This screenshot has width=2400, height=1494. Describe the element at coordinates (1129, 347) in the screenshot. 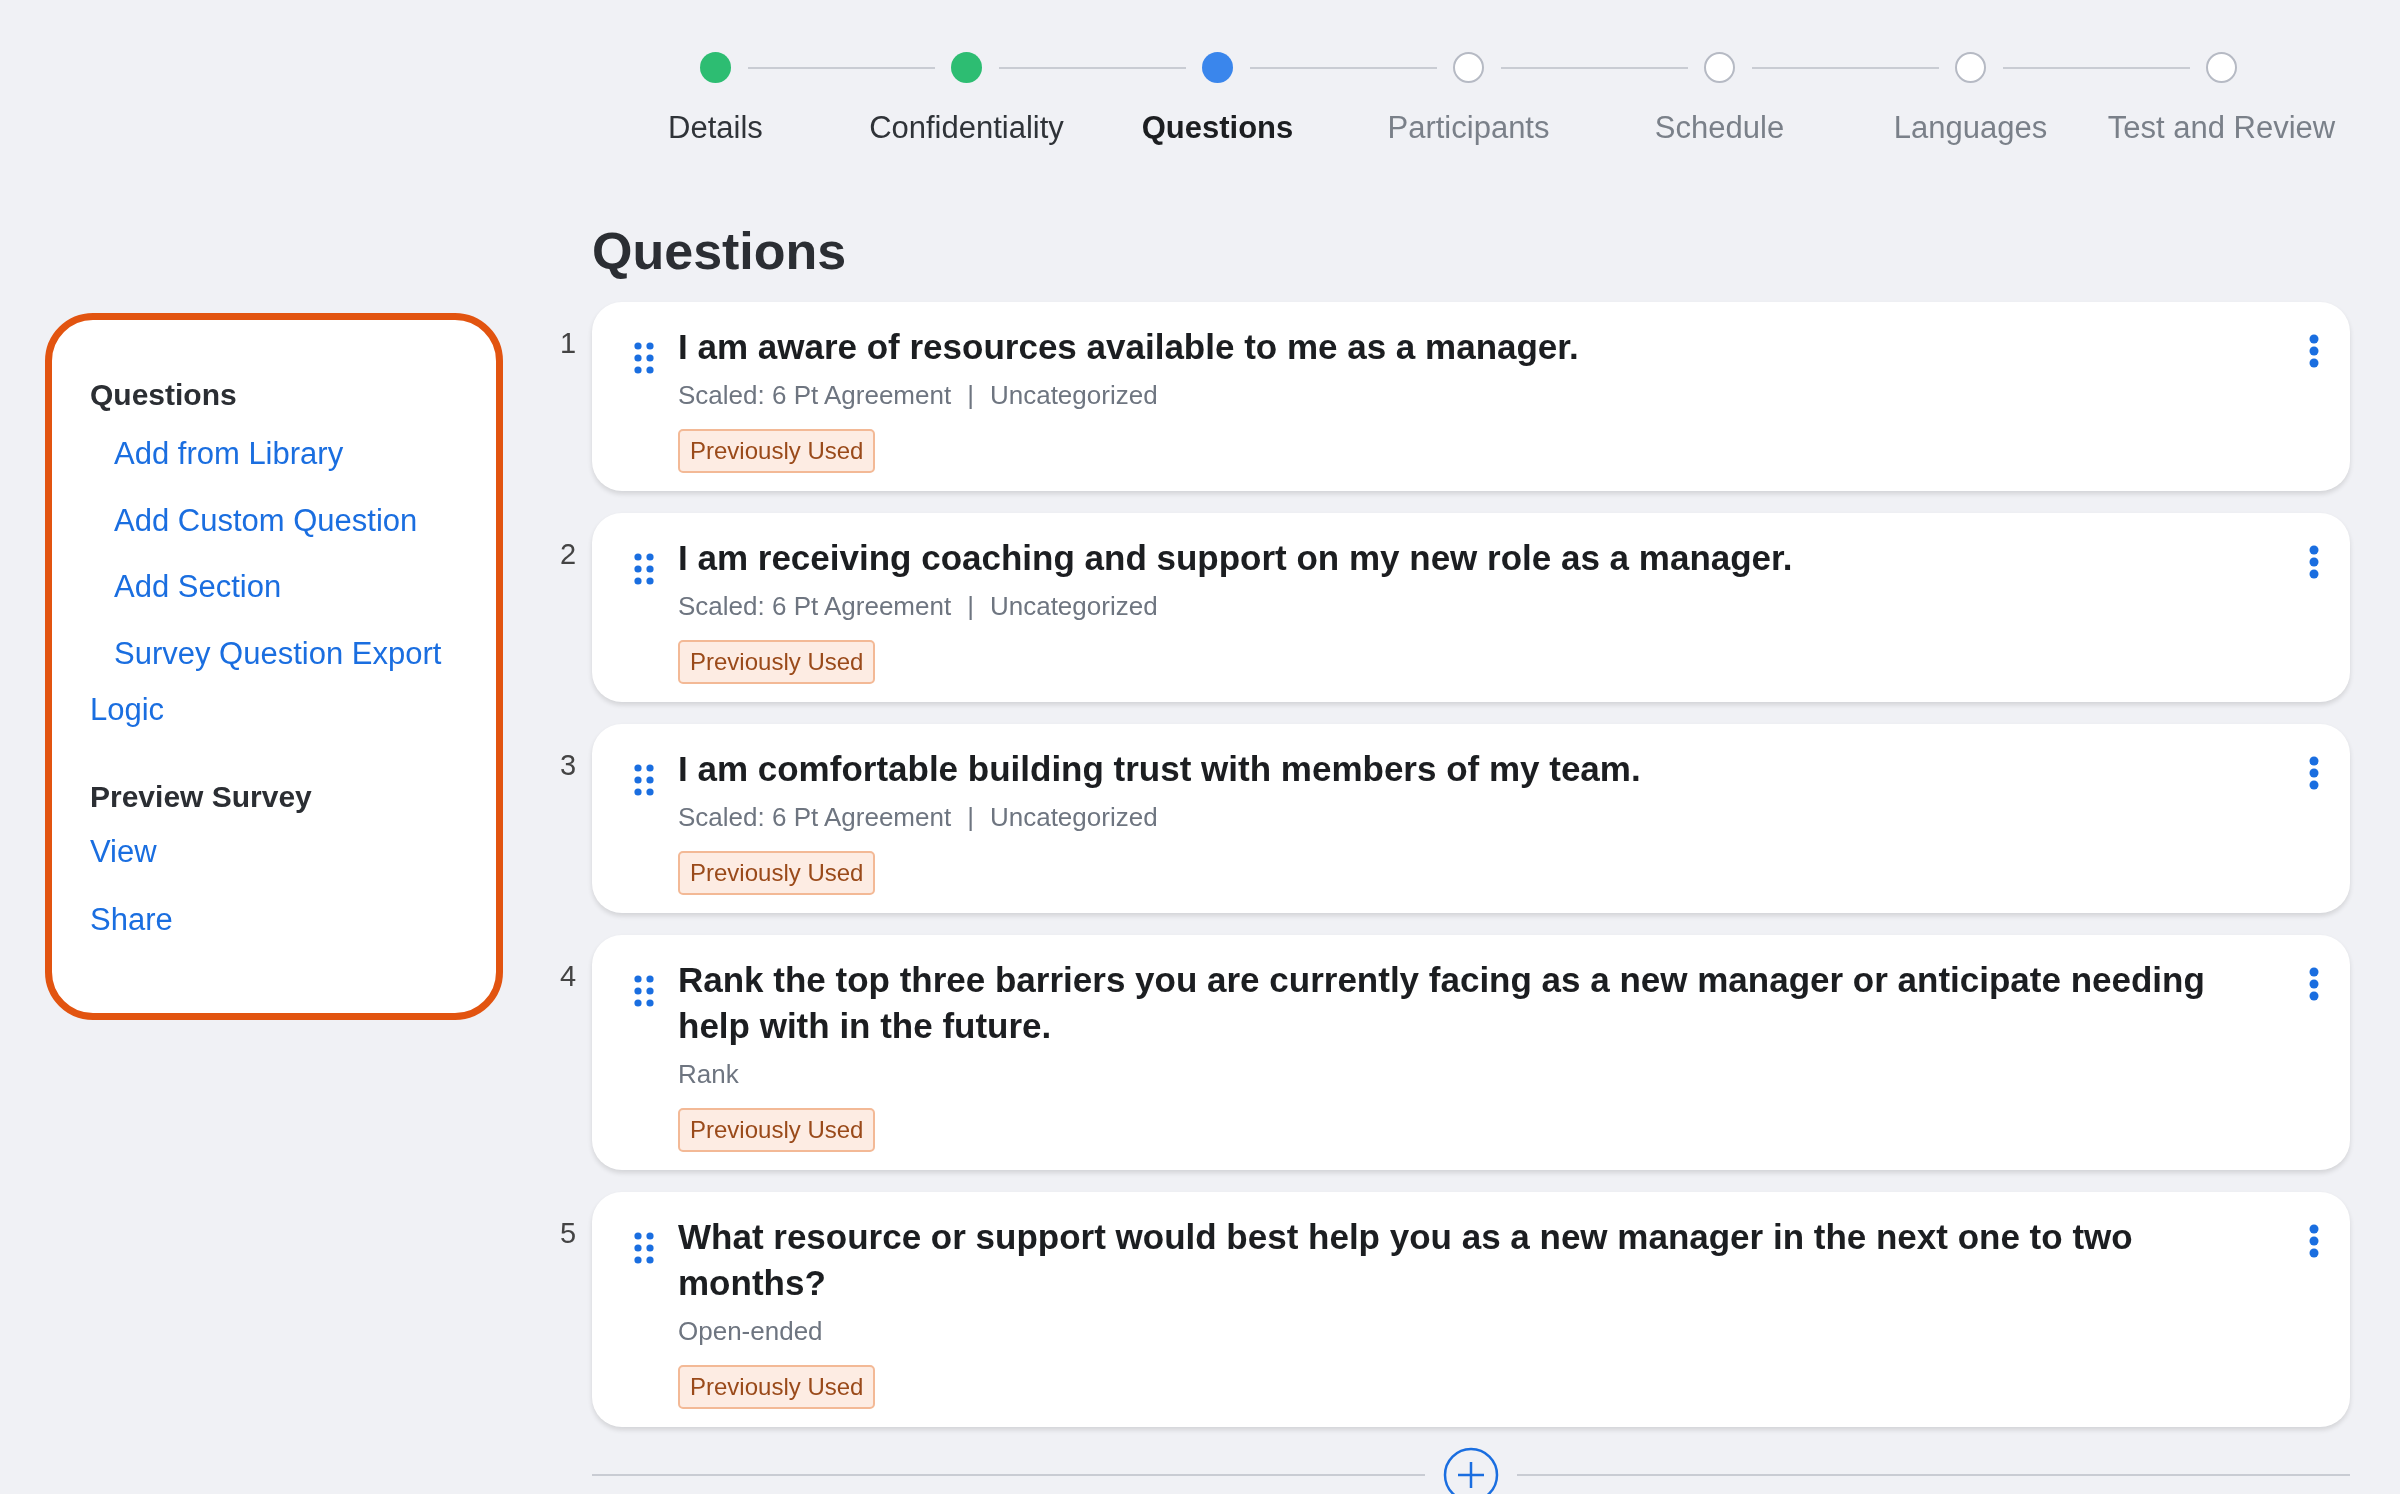

I see `question-text: I am aware of resources available to me as a manager.` at that location.